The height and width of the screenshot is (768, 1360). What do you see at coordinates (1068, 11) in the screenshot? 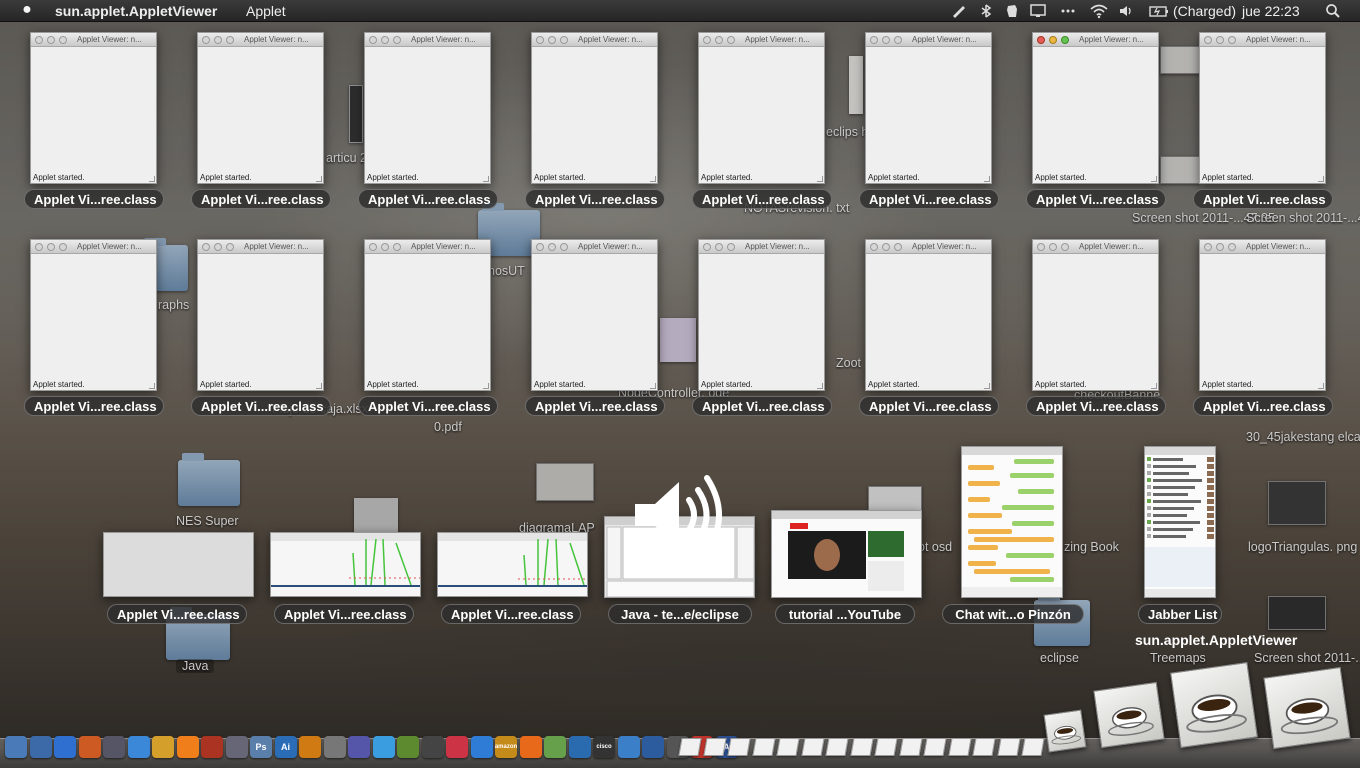
I see `more-icon` at bounding box center [1068, 11].